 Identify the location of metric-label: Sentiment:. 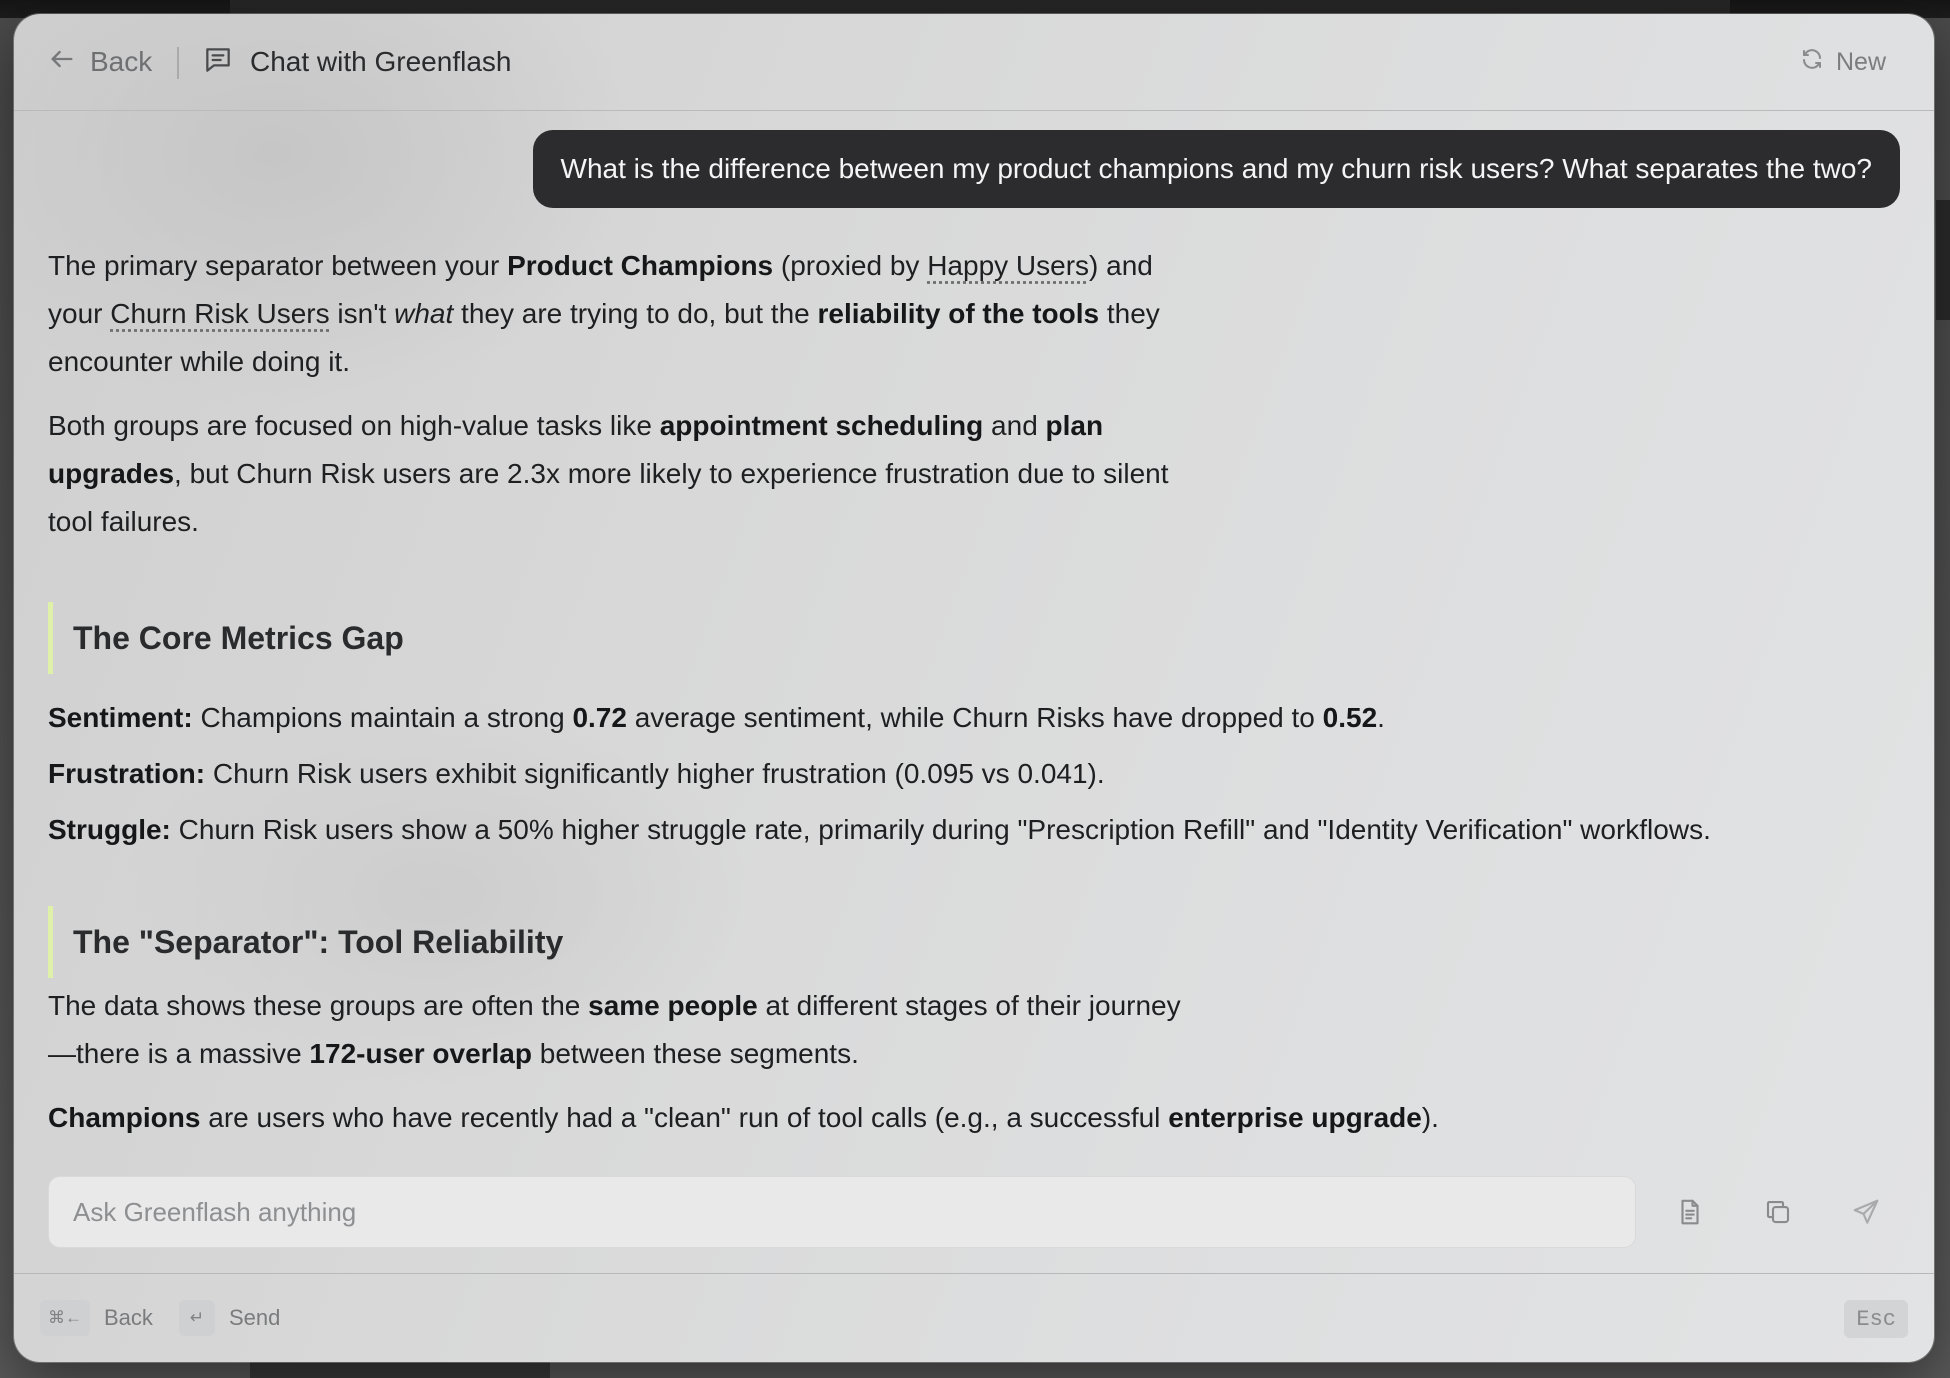
(120, 717).